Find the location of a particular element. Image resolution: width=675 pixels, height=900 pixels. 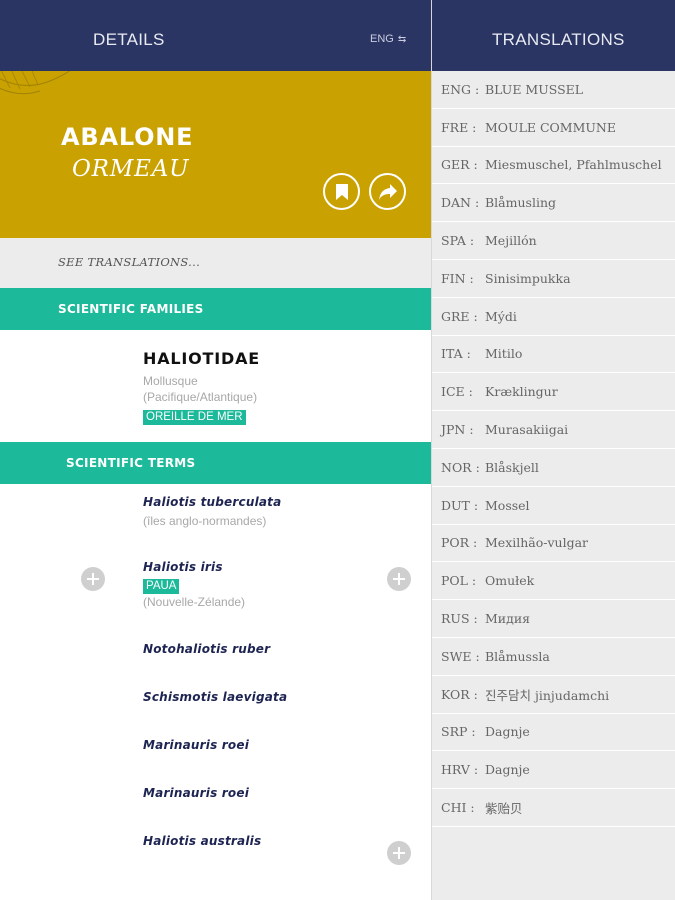

term-name: Haliotis tuberculata is located at coordinates (212, 502).